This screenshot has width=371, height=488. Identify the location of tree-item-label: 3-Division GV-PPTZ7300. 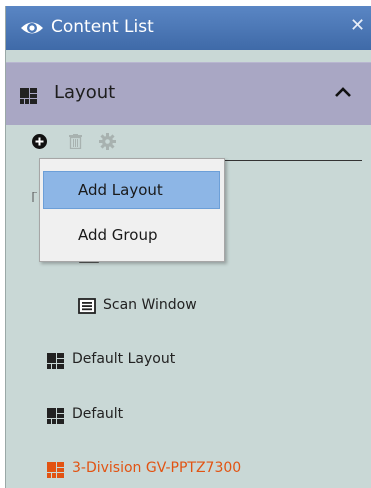
(157, 468).